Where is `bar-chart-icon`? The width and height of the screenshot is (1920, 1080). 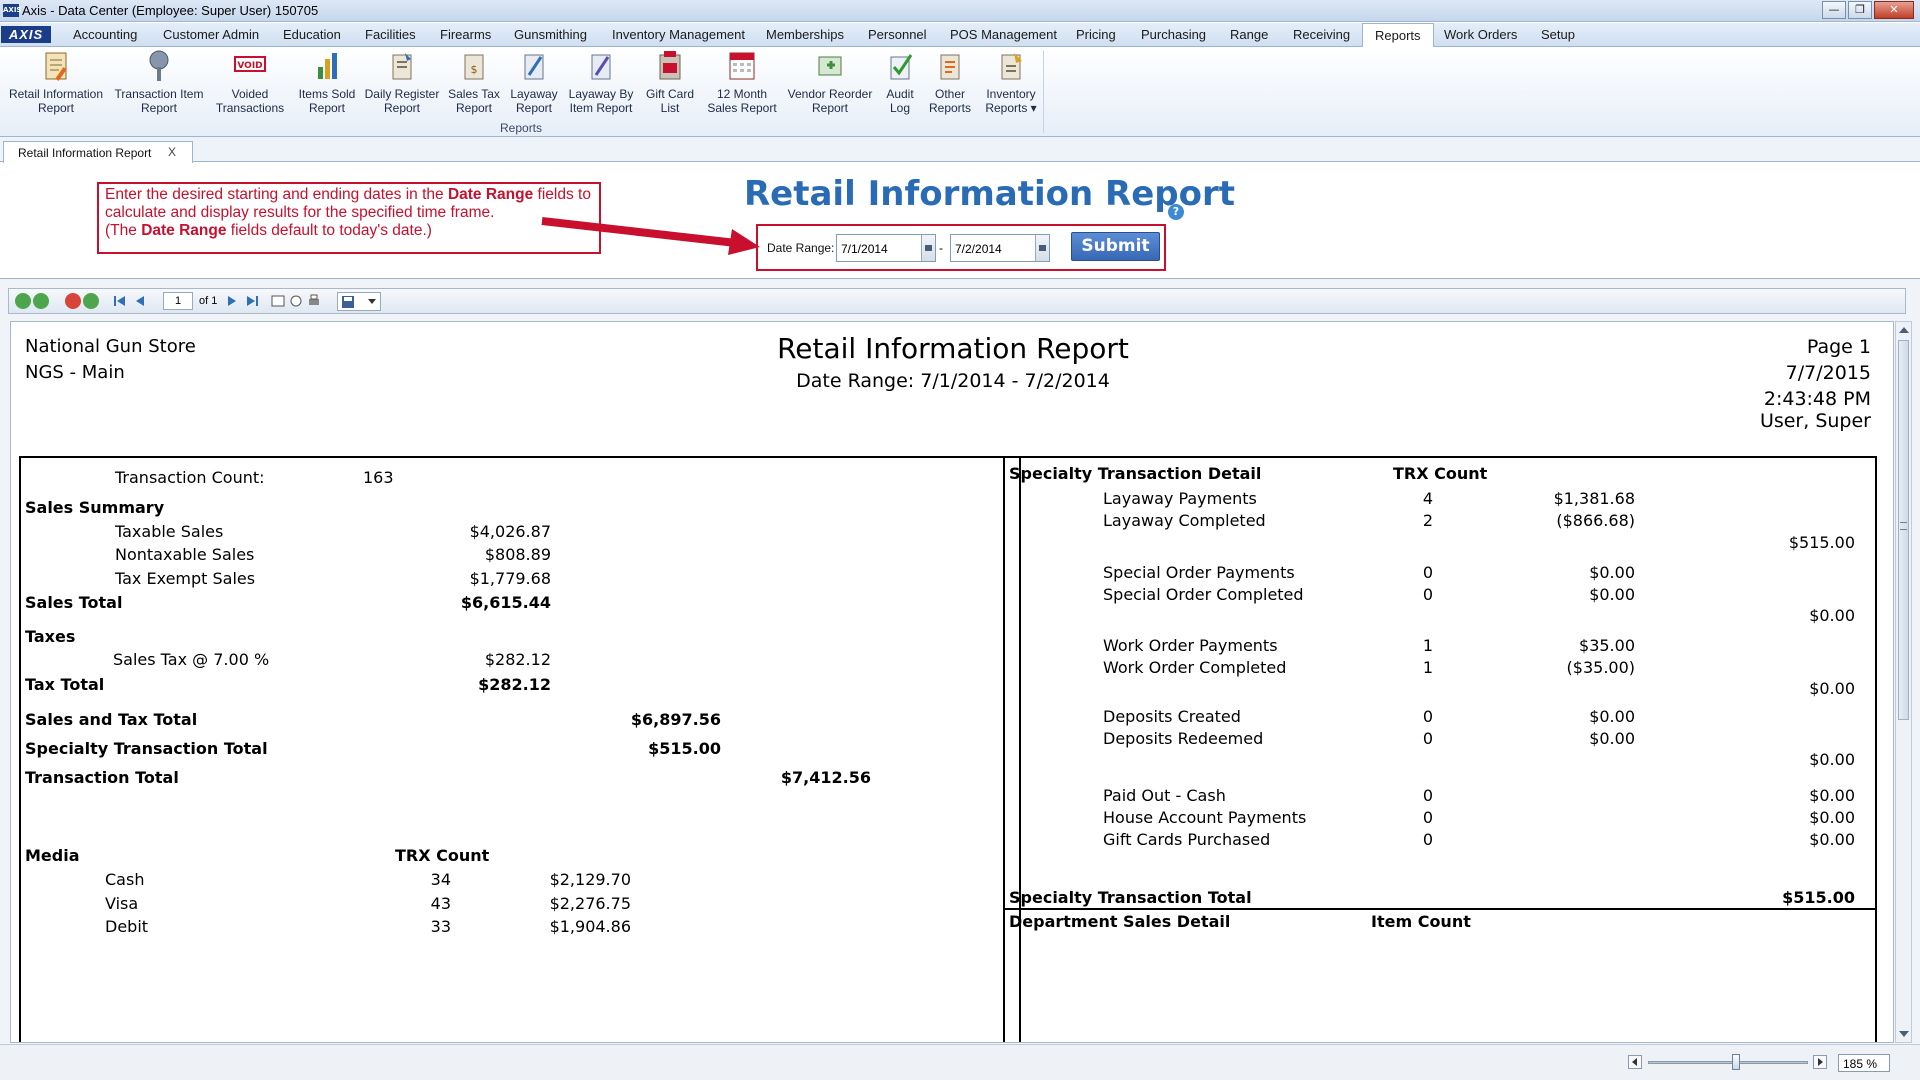 bar-chart-icon is located at coordinates (327, 66).